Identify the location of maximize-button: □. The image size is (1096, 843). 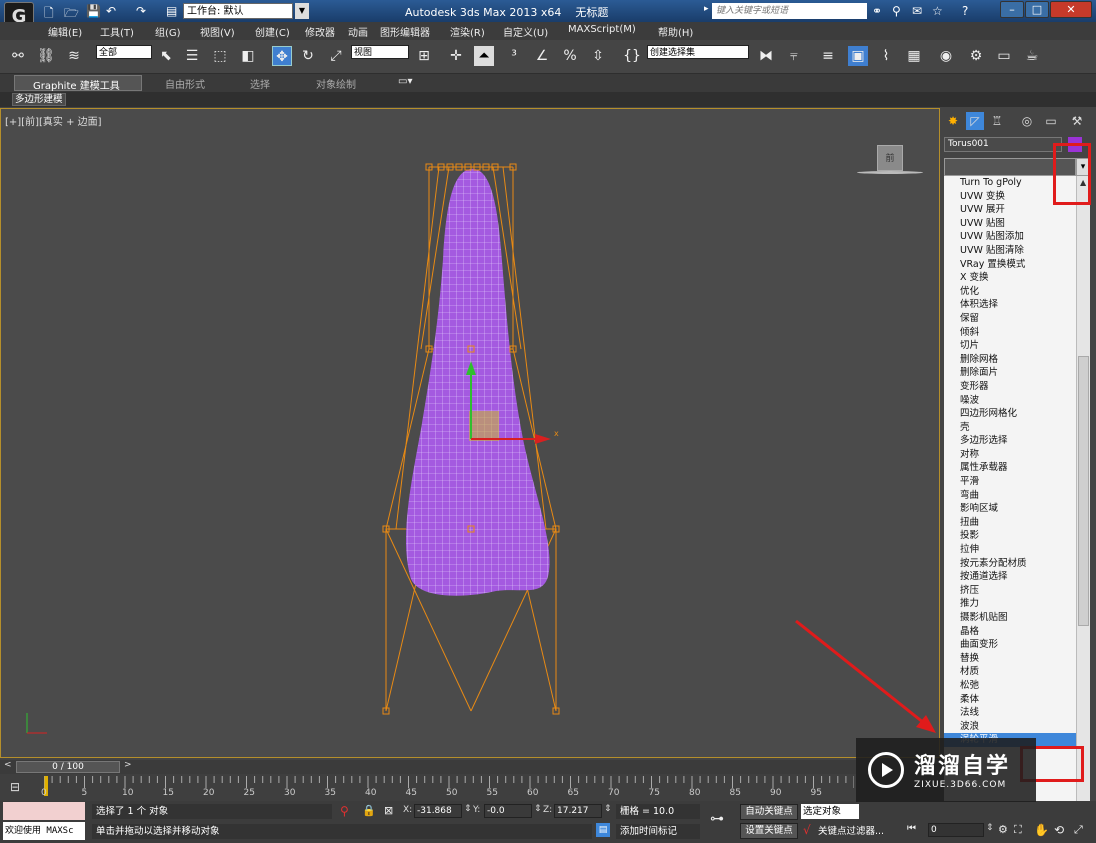
(1037, 9).